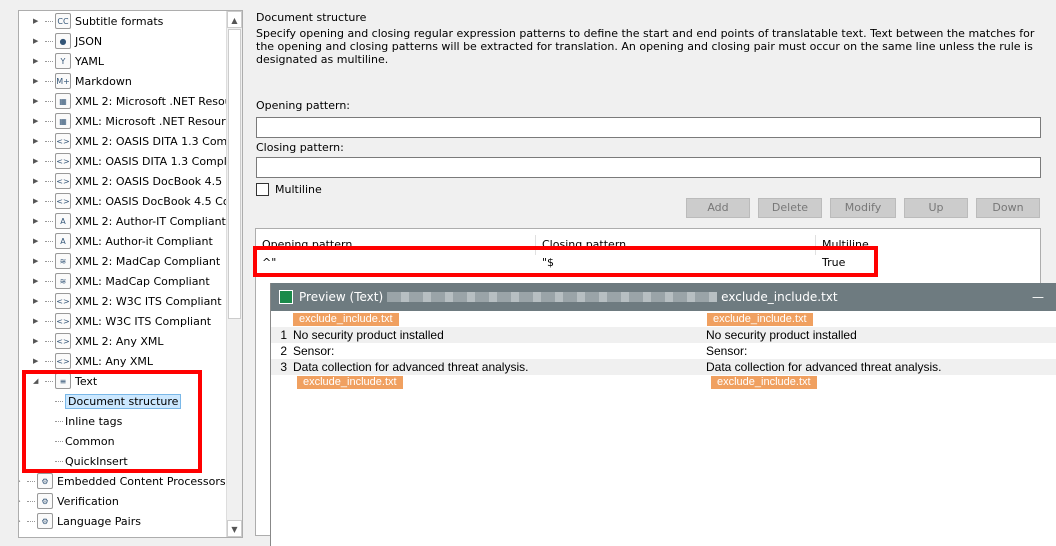 Image resolution: width=1056 pixels, height=546 pixels. What do you see at coordinates (63, 41) in the screenshot?
I see `json-icon: ●` at bounding box center [63, 41].